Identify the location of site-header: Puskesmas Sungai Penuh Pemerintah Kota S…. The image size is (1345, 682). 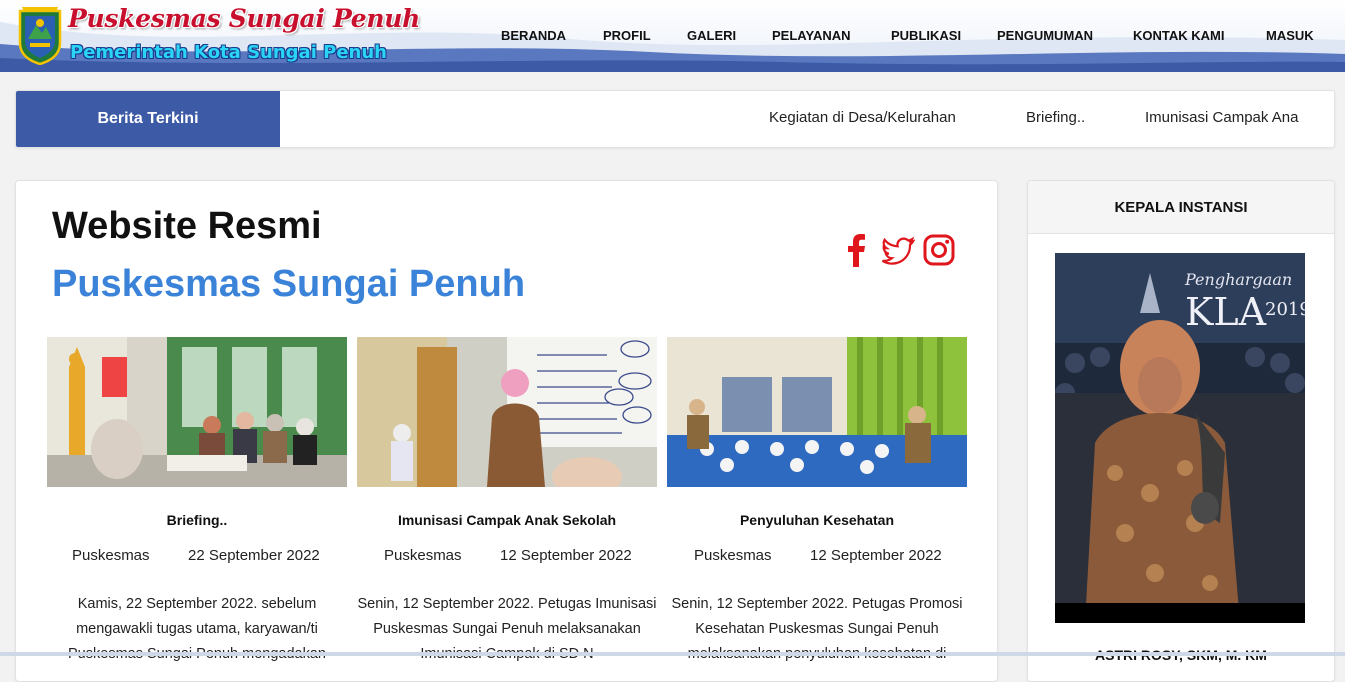
(672, 36).